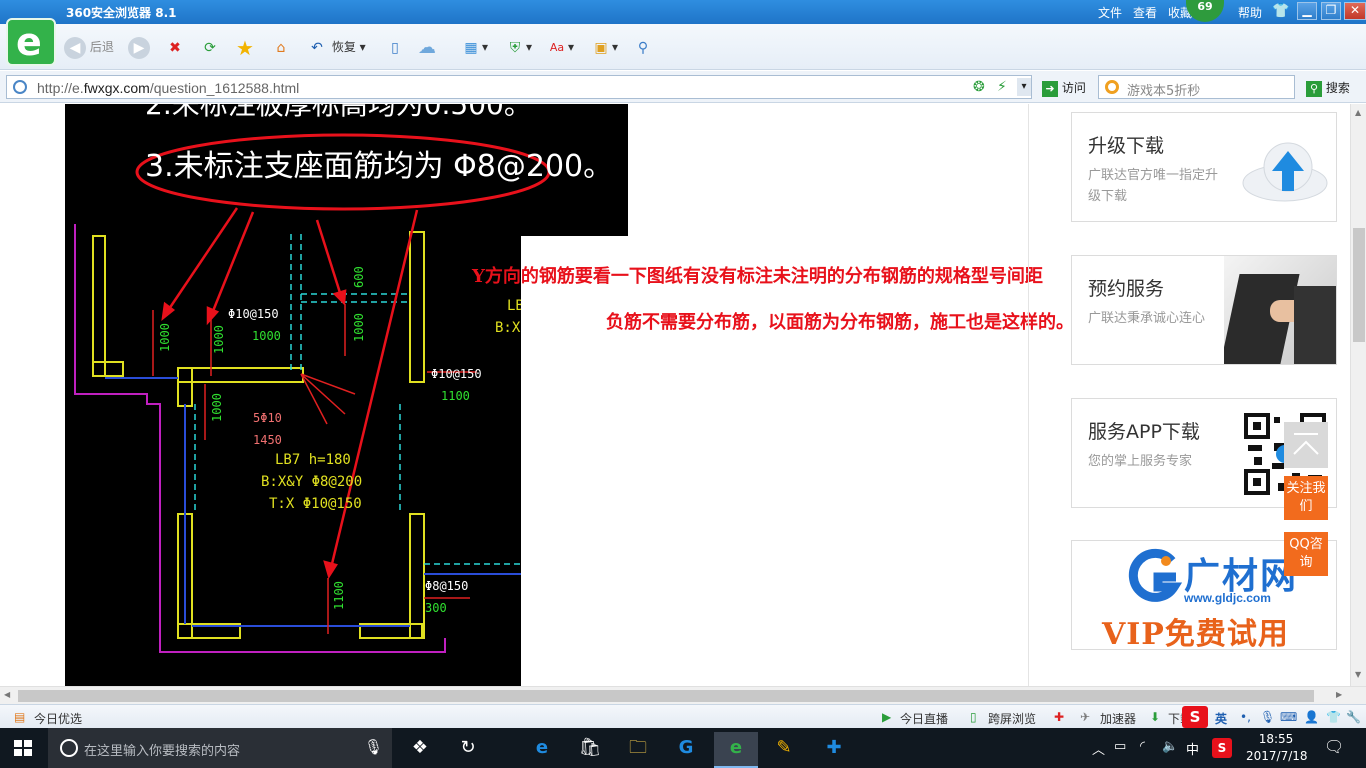 The image size is (1366, 768). Describe the element at coordinates (1221, 718) in the screenshot. I see `ime-mode: 英` at that location.